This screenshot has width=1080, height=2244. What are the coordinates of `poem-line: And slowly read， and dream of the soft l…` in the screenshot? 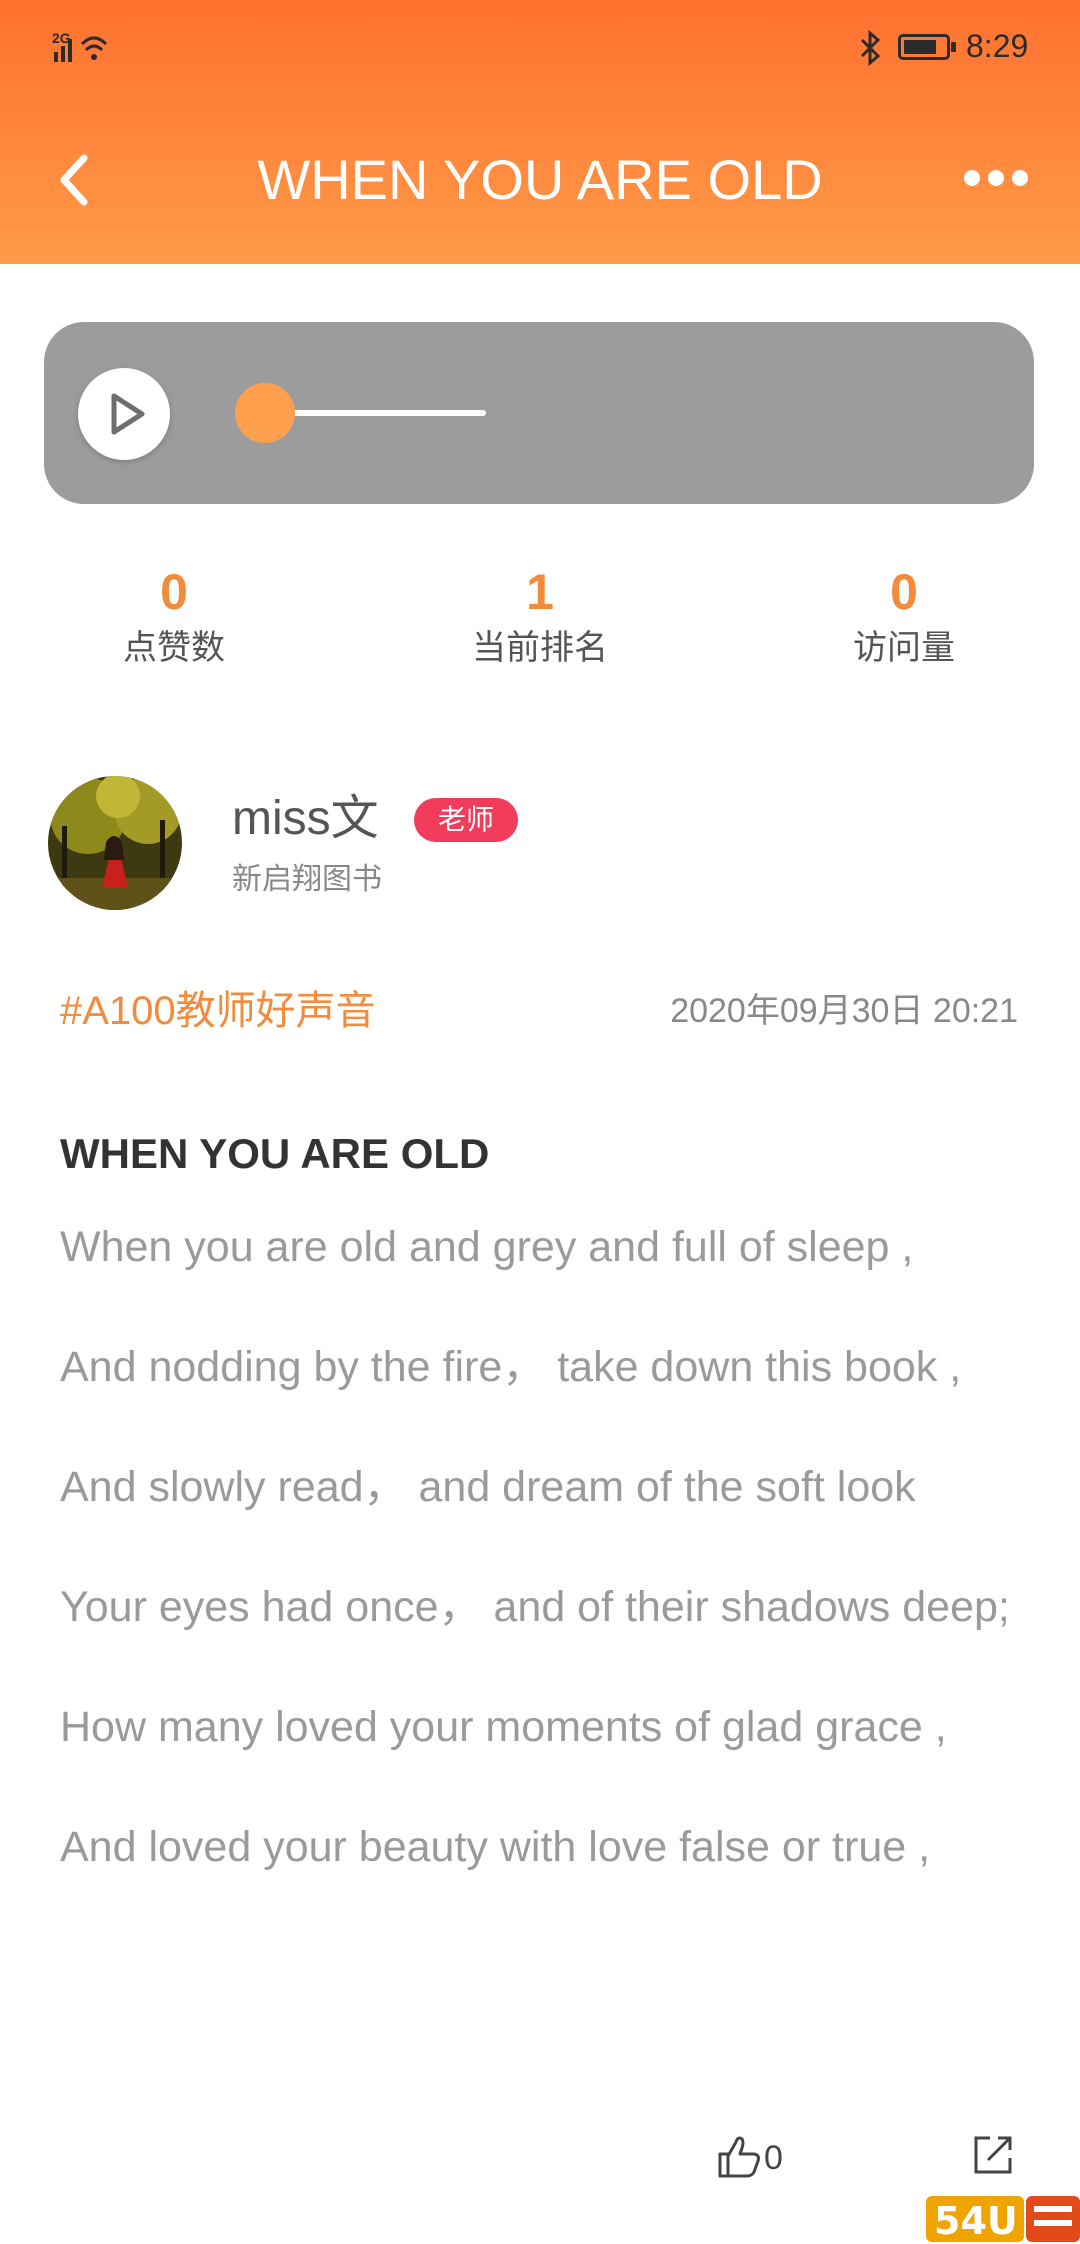 It's located at (488, 1487).